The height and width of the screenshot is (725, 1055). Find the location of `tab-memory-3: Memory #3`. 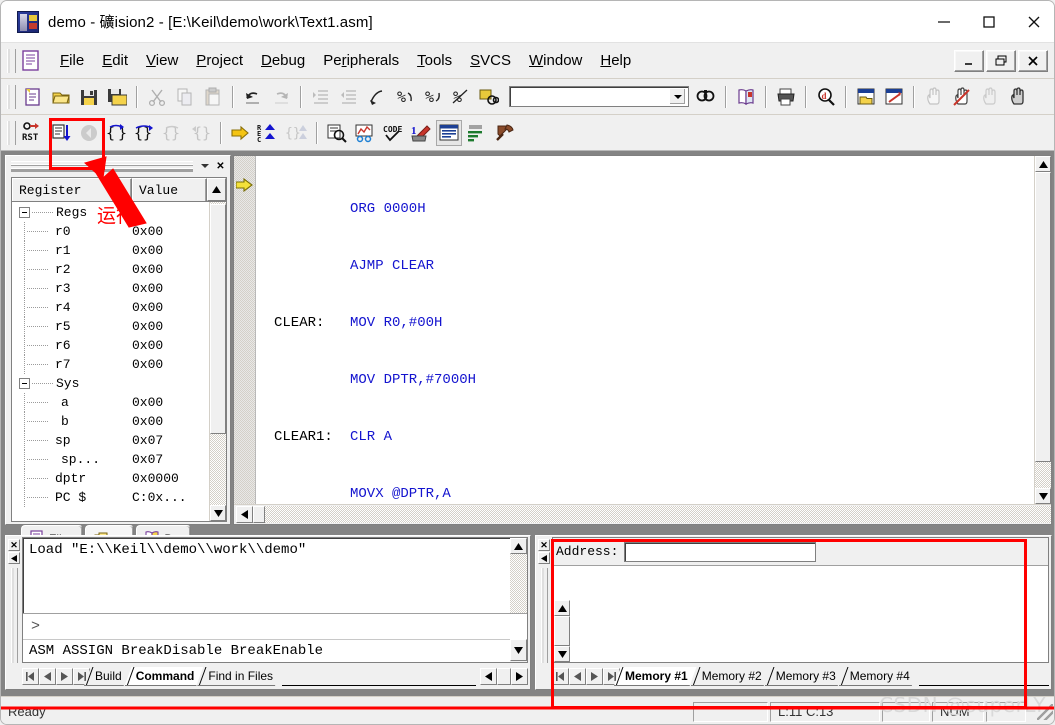

tab-memory-3: Memory #3 is located at coordinates (805, 676).